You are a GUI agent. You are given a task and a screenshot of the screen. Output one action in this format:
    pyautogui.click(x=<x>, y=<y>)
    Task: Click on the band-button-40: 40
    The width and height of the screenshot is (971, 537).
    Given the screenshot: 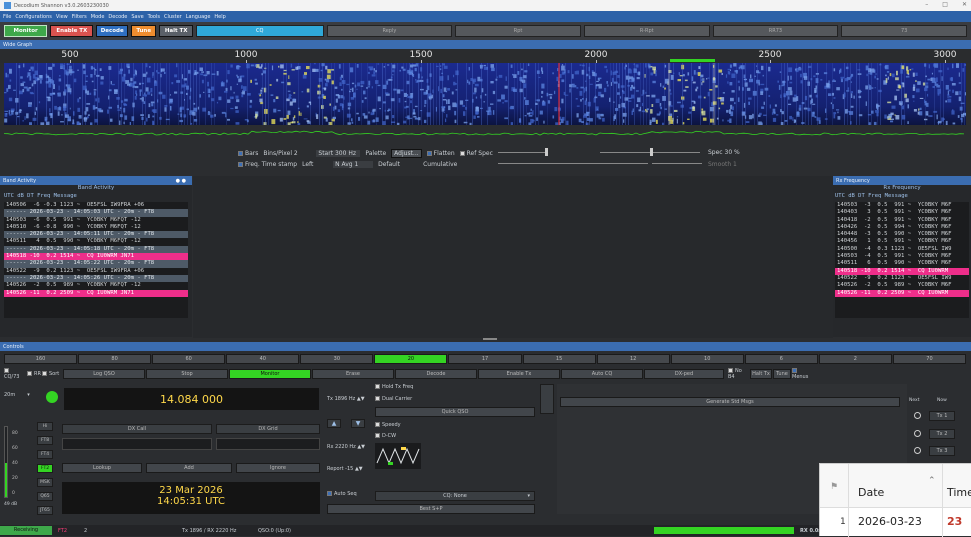 What is the action you would take?
    pyautogui.click(x=263, y=359)
    